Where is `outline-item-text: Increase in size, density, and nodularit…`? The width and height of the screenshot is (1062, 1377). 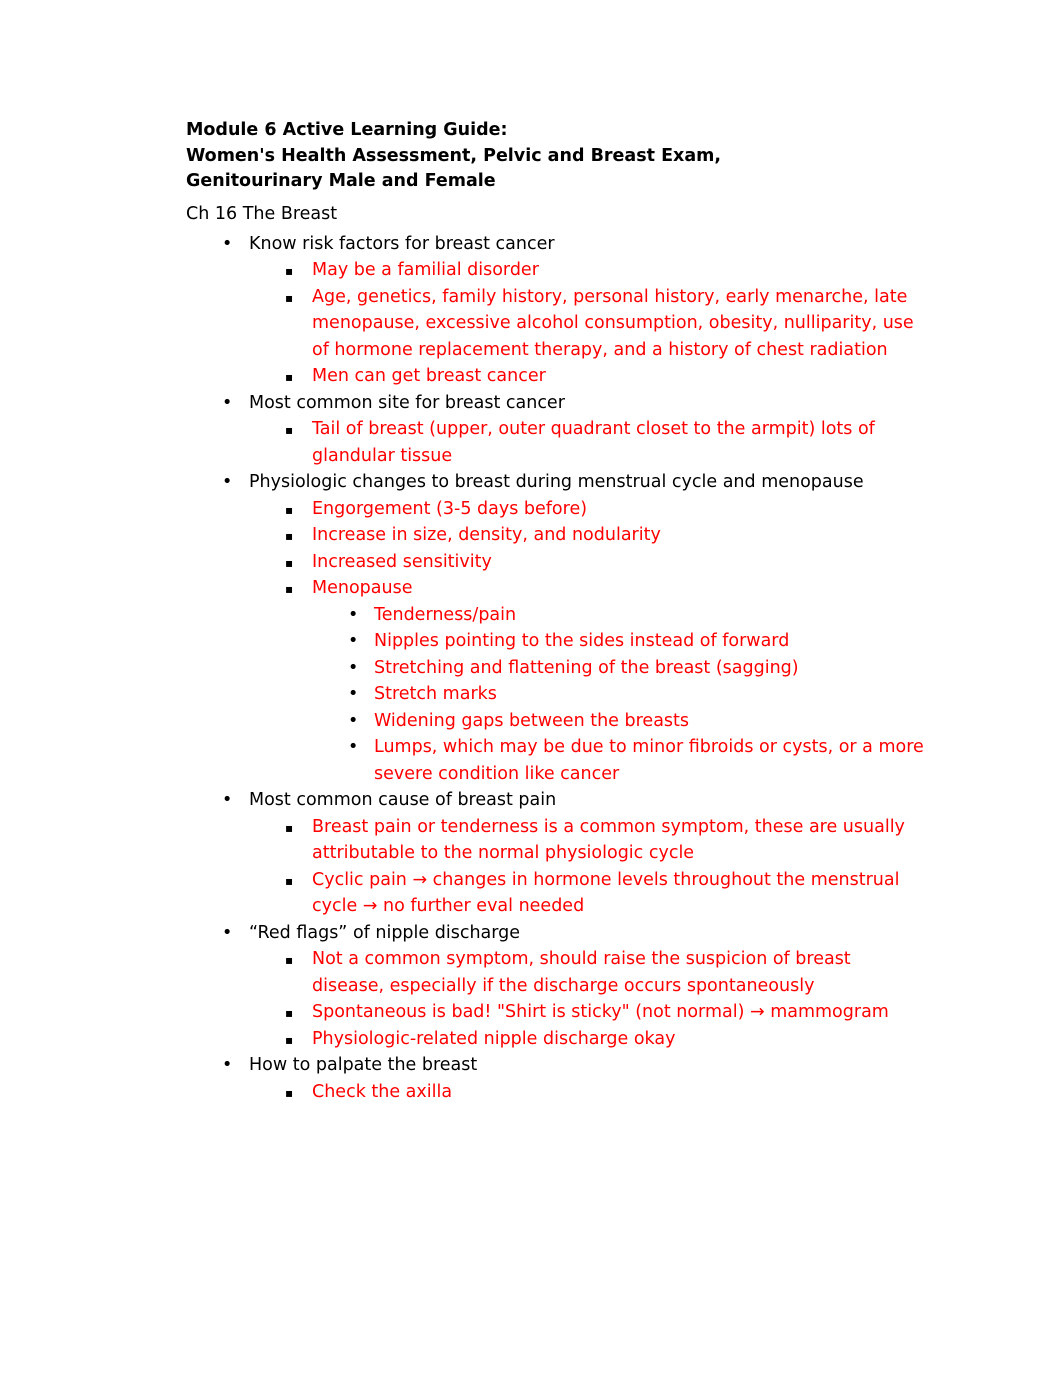
outline-item-text: Increase in size, density, and nodularit… is located at coordinates (486, 535).